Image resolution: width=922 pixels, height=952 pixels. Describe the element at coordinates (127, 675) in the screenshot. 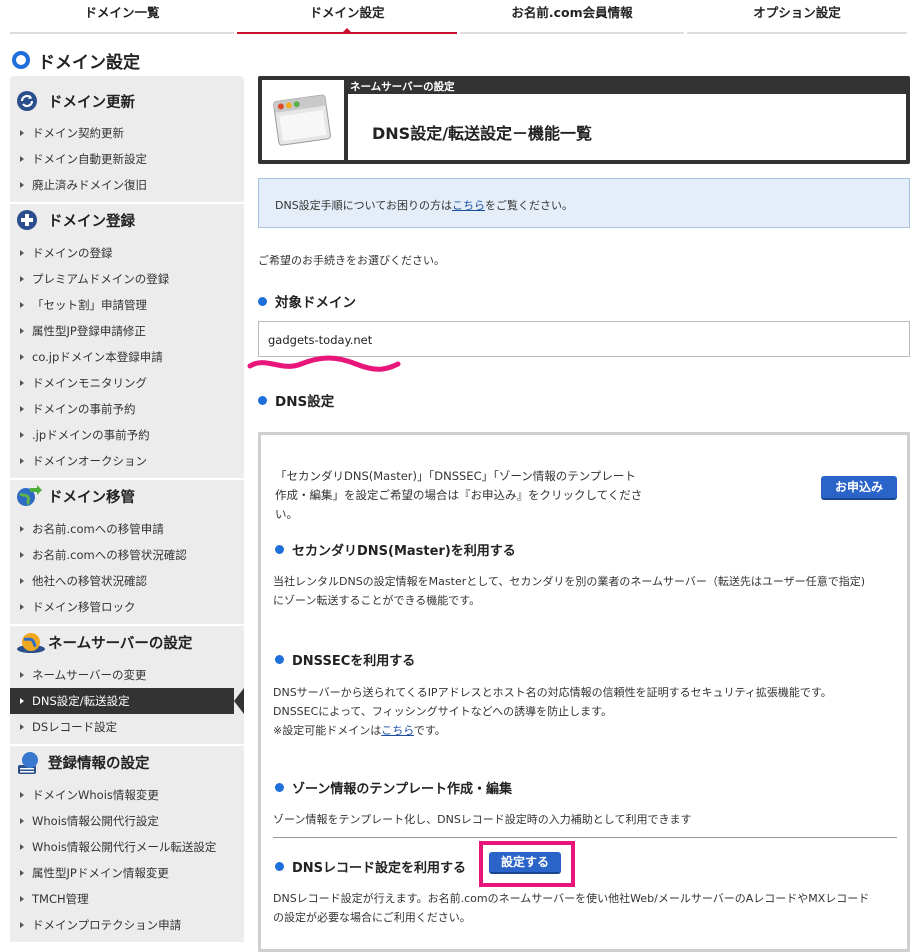

I see `sidebar-item-ns-change: ネームサーバーの変更` at that location.